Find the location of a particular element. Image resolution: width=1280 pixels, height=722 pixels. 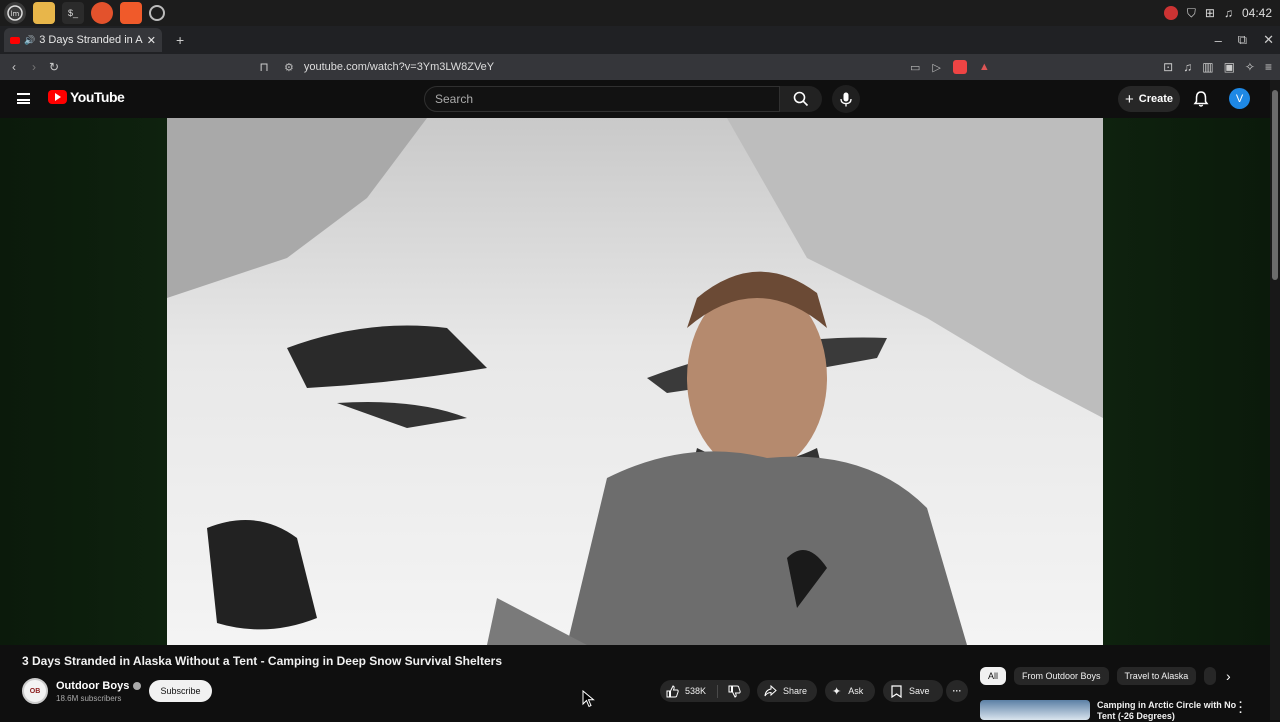

more-group: ··· is located at coordinates (957, 691).